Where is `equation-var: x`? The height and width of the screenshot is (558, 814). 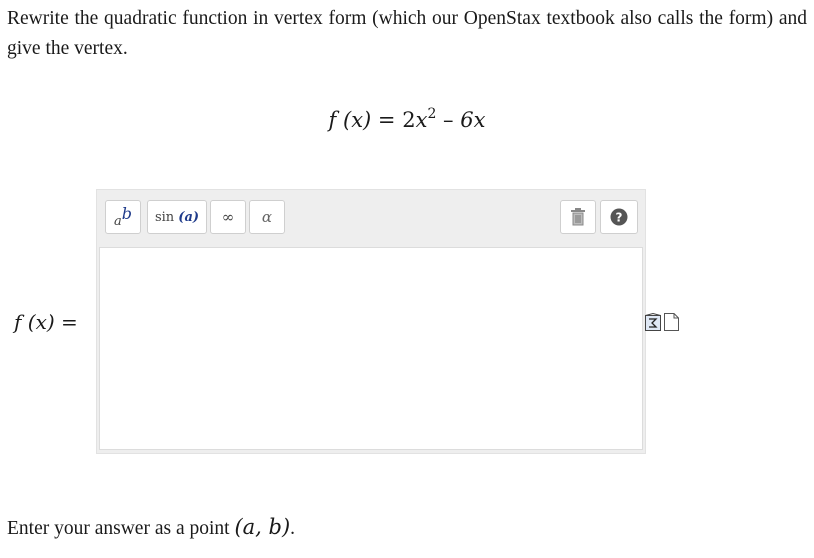 equation-var: x is located at coordinates (421, 120).